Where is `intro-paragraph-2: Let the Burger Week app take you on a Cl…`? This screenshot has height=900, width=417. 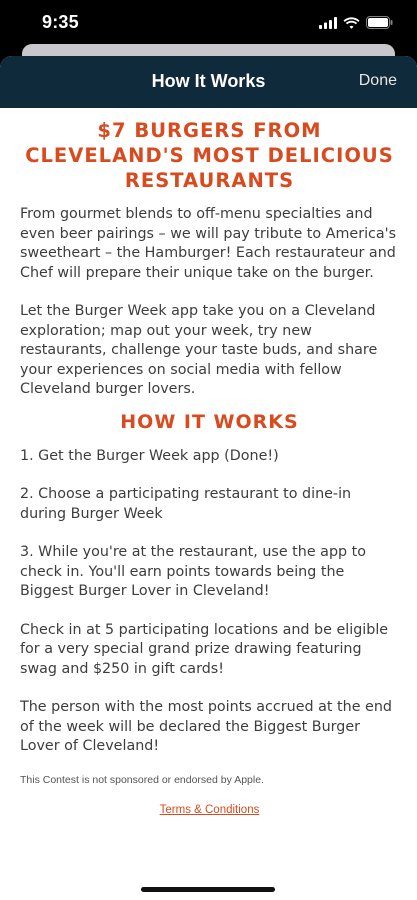 intro-paragraph-2: Let the Burger Week app take you on a Cl… is located at coordinates (199, 350).